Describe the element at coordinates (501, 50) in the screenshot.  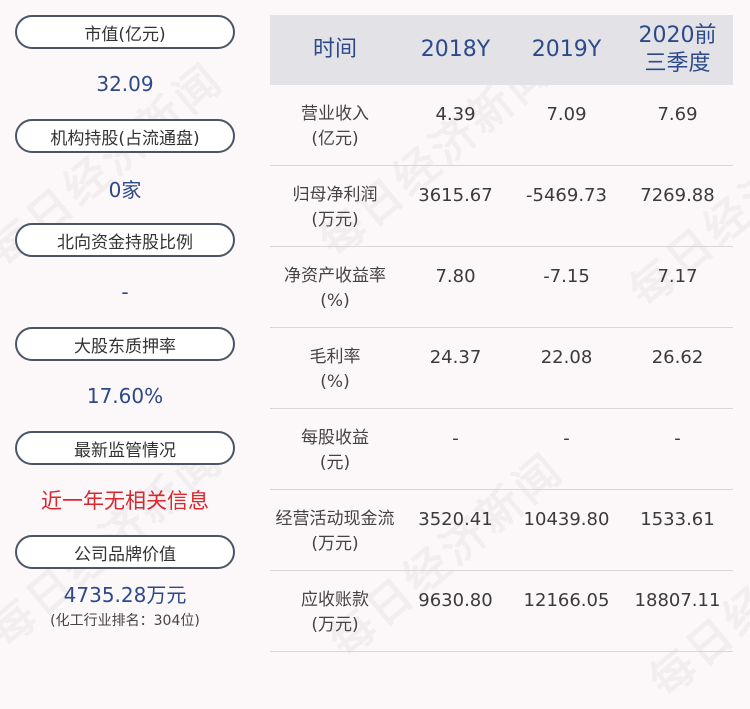
I see `table-header: 时间 2018Y 2019Y 2020前三季度` at that location.